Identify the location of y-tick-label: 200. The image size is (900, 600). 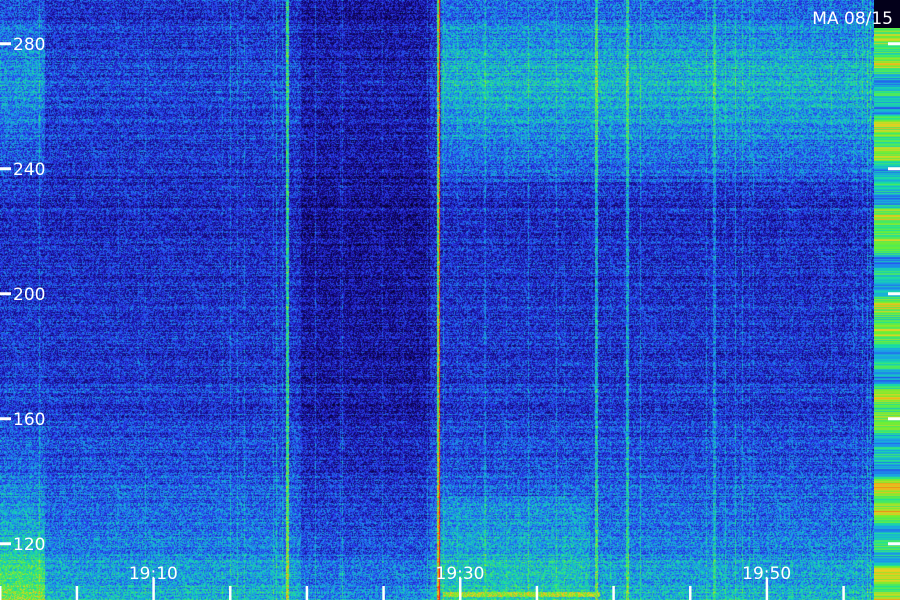
(29, 295).